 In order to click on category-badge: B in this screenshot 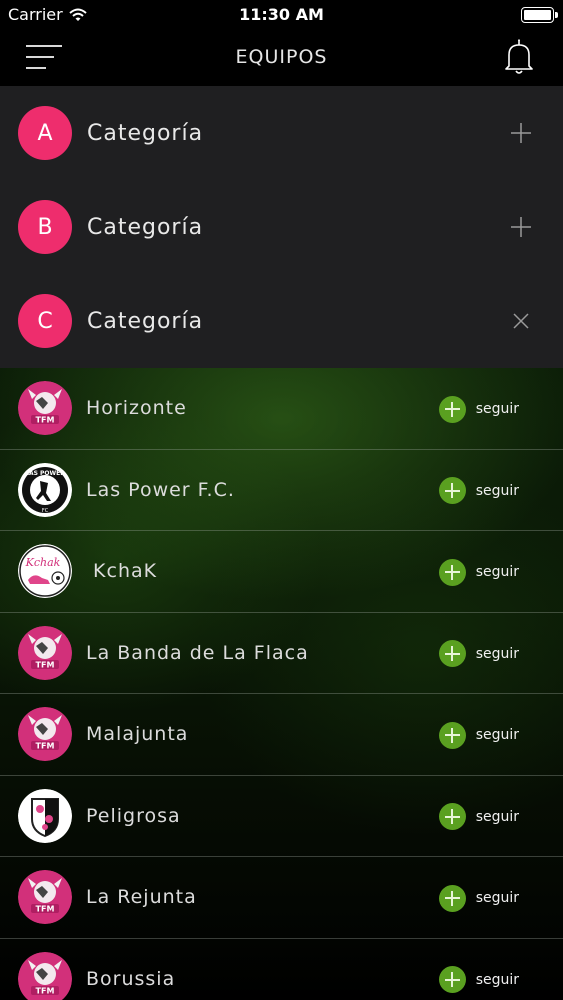, I will do `click(45, 227)`.